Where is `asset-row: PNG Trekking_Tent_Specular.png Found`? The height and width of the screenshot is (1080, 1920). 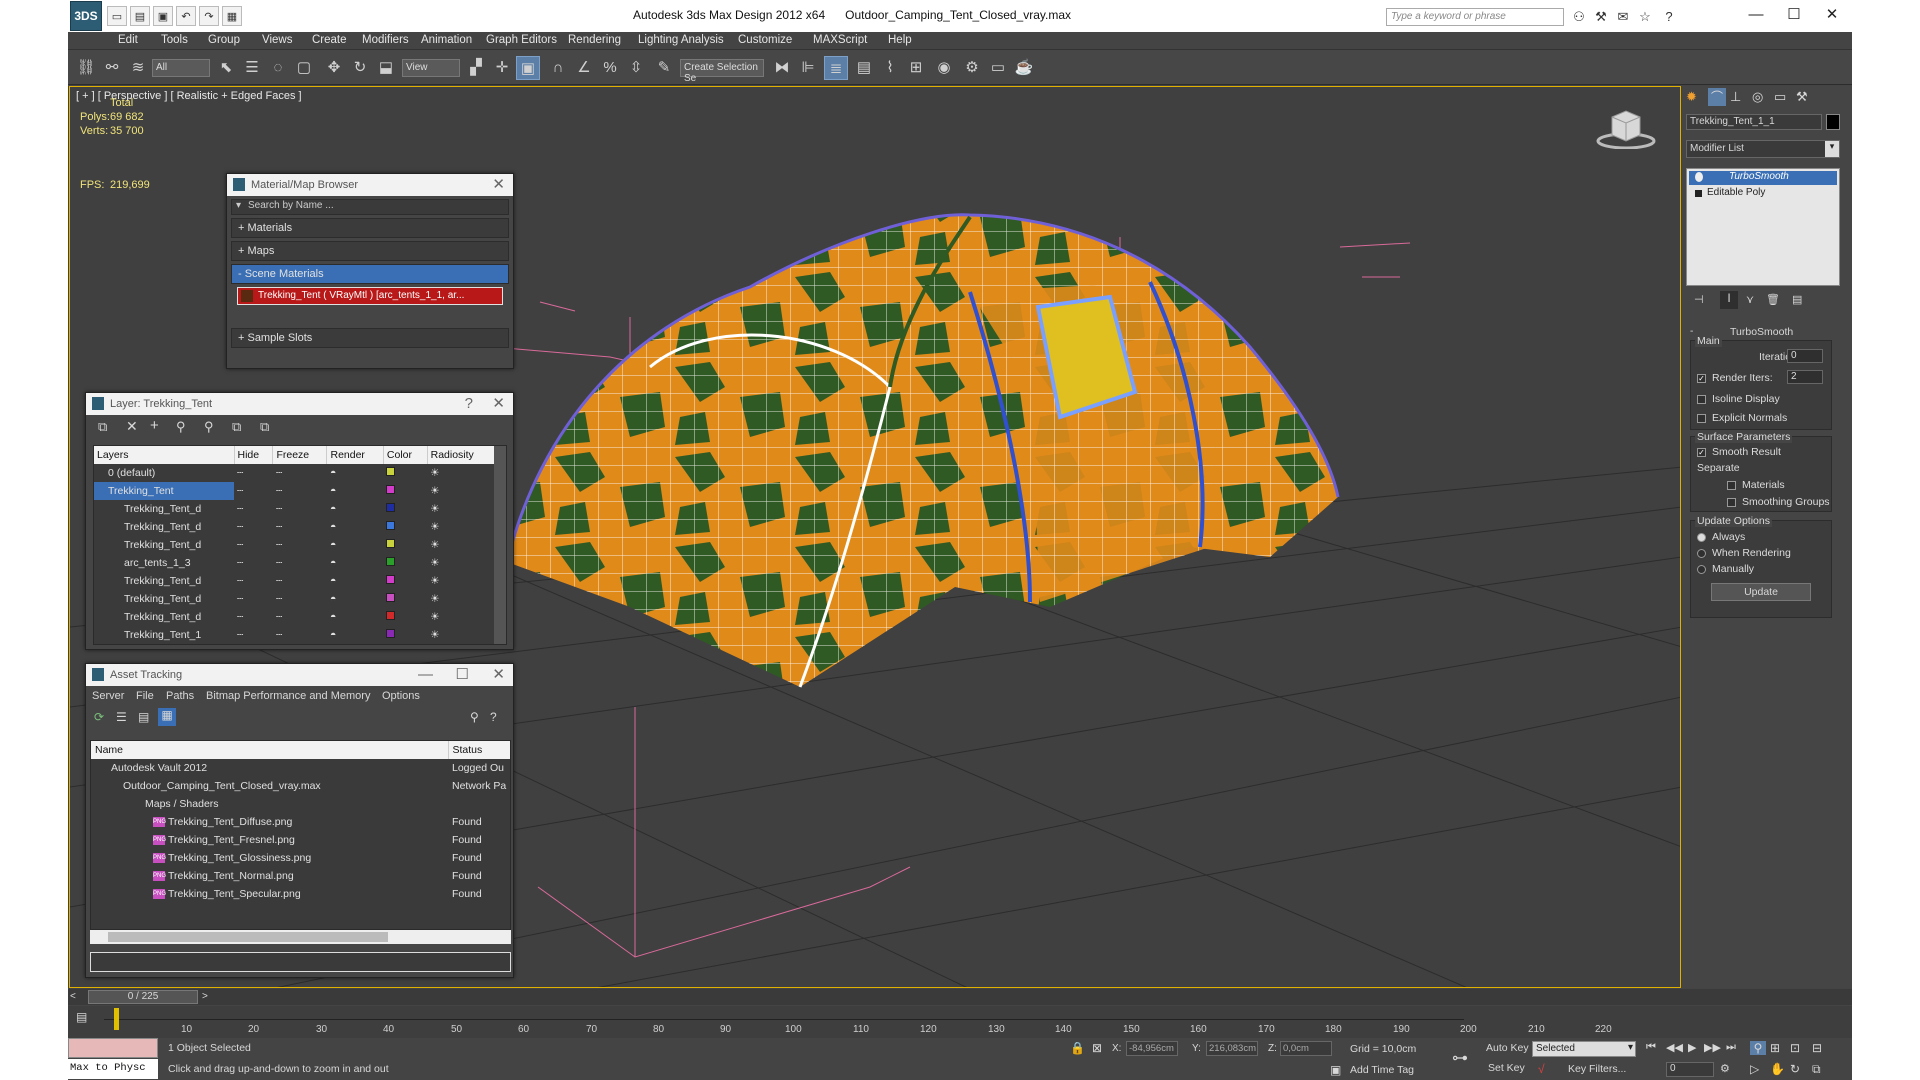
asset-row: PNG Trekking_Tent_Specular.png Found is located at coordinates (300, 894).